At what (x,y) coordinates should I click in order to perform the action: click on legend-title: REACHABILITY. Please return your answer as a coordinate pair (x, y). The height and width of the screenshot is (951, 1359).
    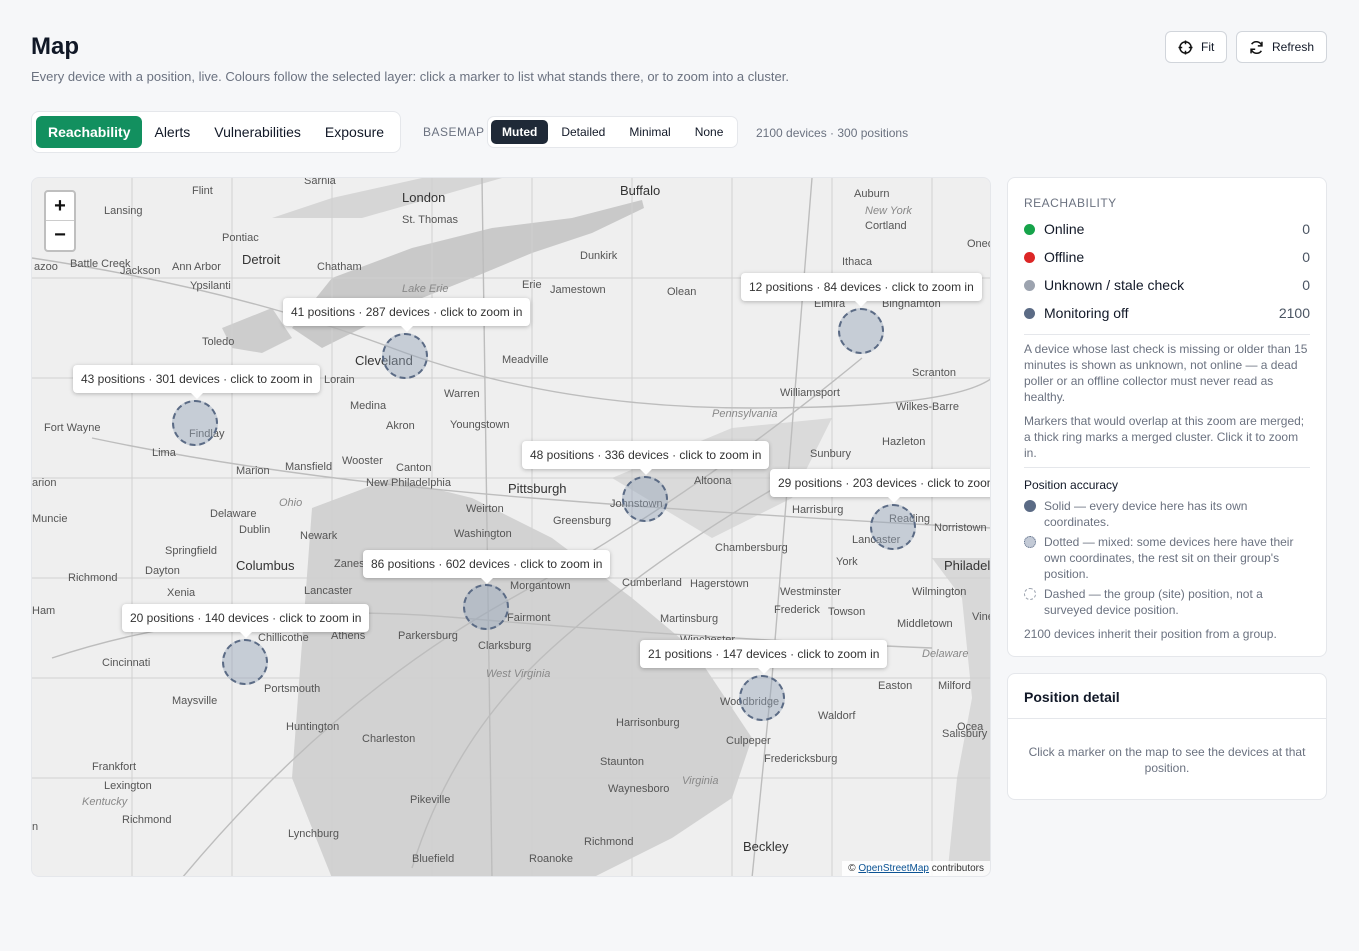
    Looking at the image, I should click on (1070, 203).